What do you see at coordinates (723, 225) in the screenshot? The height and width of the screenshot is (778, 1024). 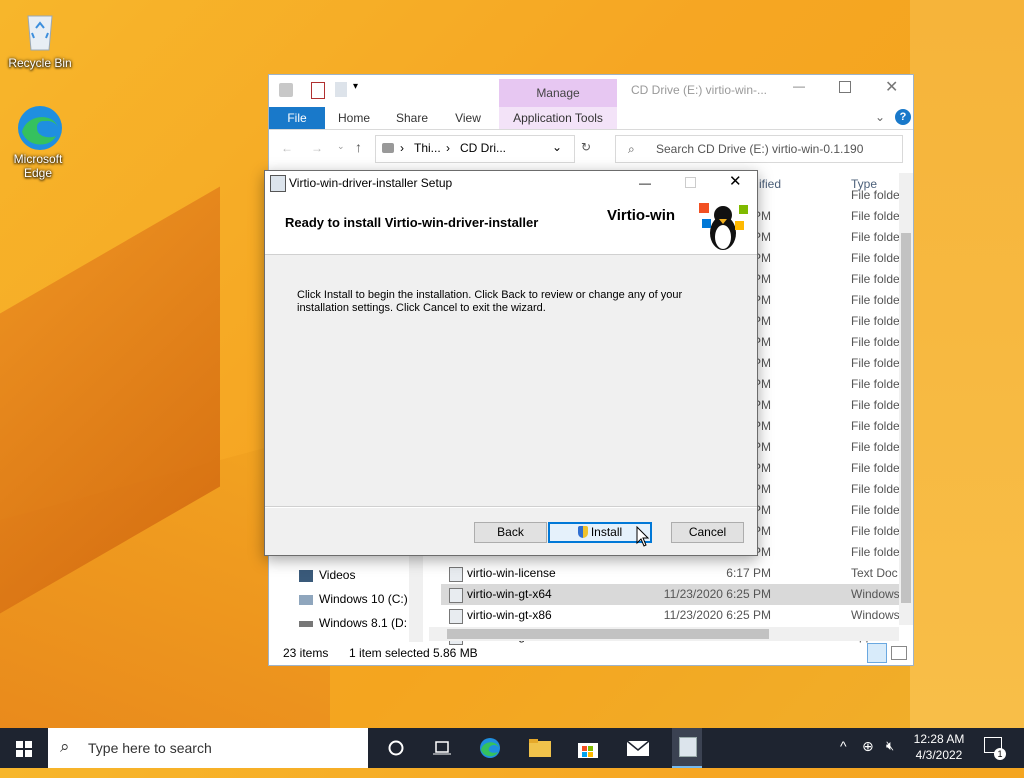 I see `tux-logo-icon` at bounding box center [723, 225].